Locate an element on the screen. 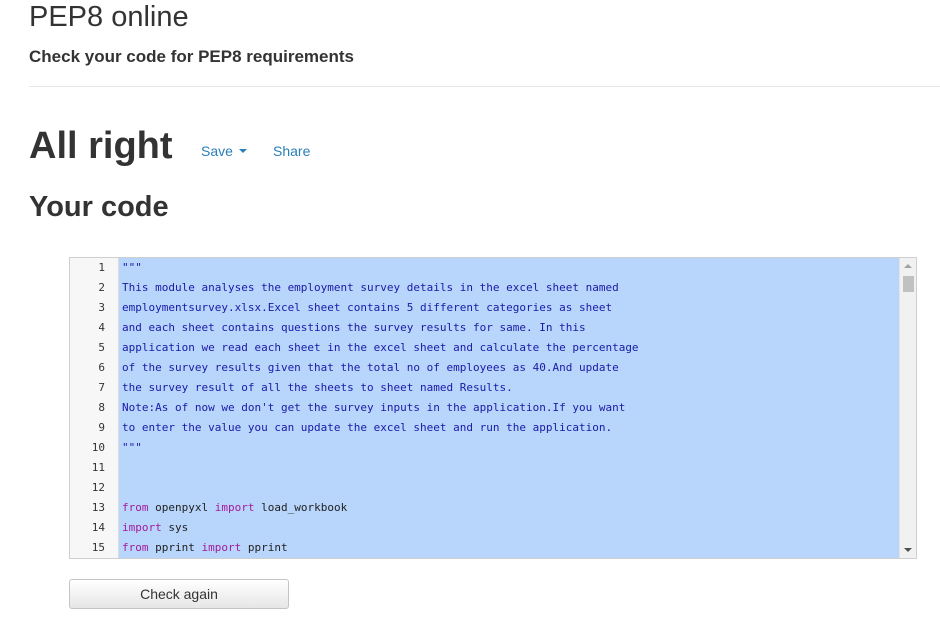 This screenshot has height=624, width=940. line-numbers: 1 2 3 4 5 6 7 8 9 10 11 12 13 14 15 is located at coordinates (94, 408).